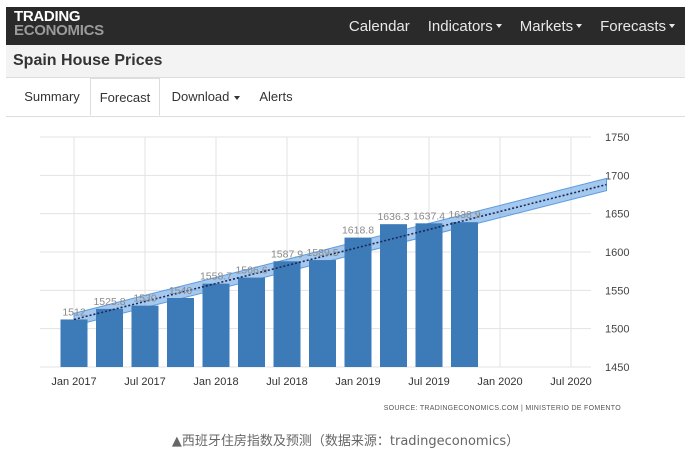  Describe the element at coordinates (251, 271) in the screenshot. I see `bar-value-label: 1566.6` at that location.